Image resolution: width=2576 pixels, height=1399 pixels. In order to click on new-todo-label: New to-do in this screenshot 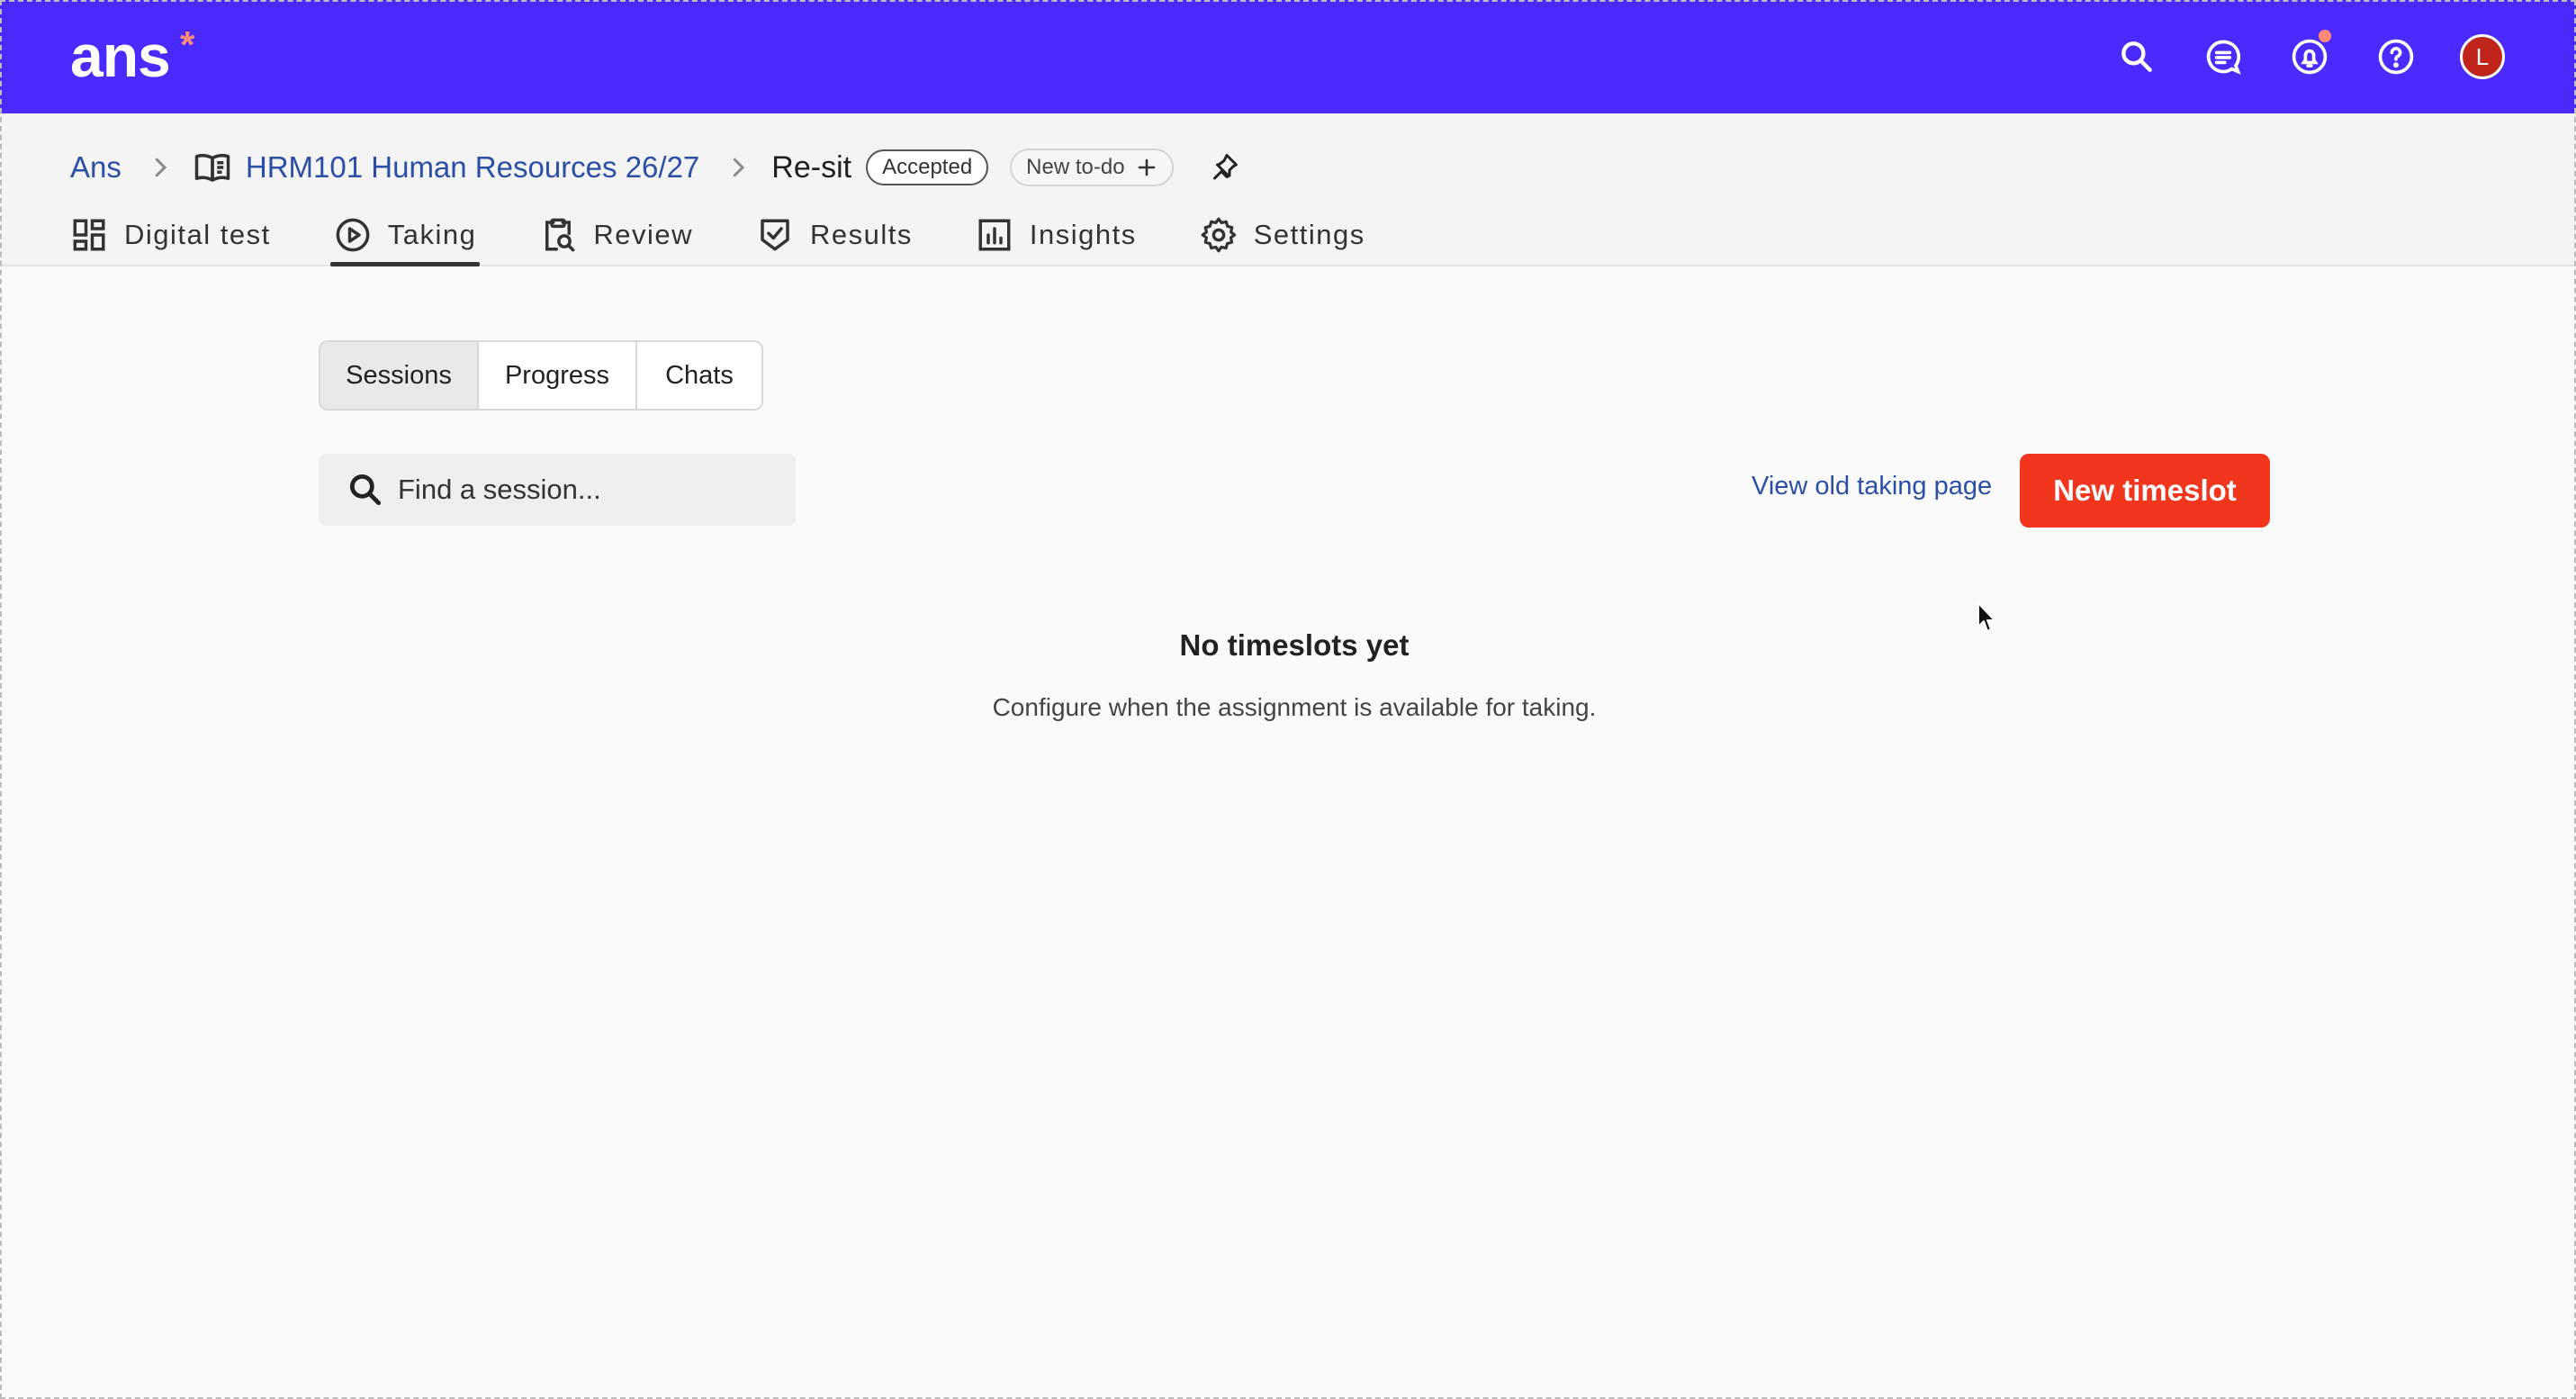, I will do `click(1075, 167)`.